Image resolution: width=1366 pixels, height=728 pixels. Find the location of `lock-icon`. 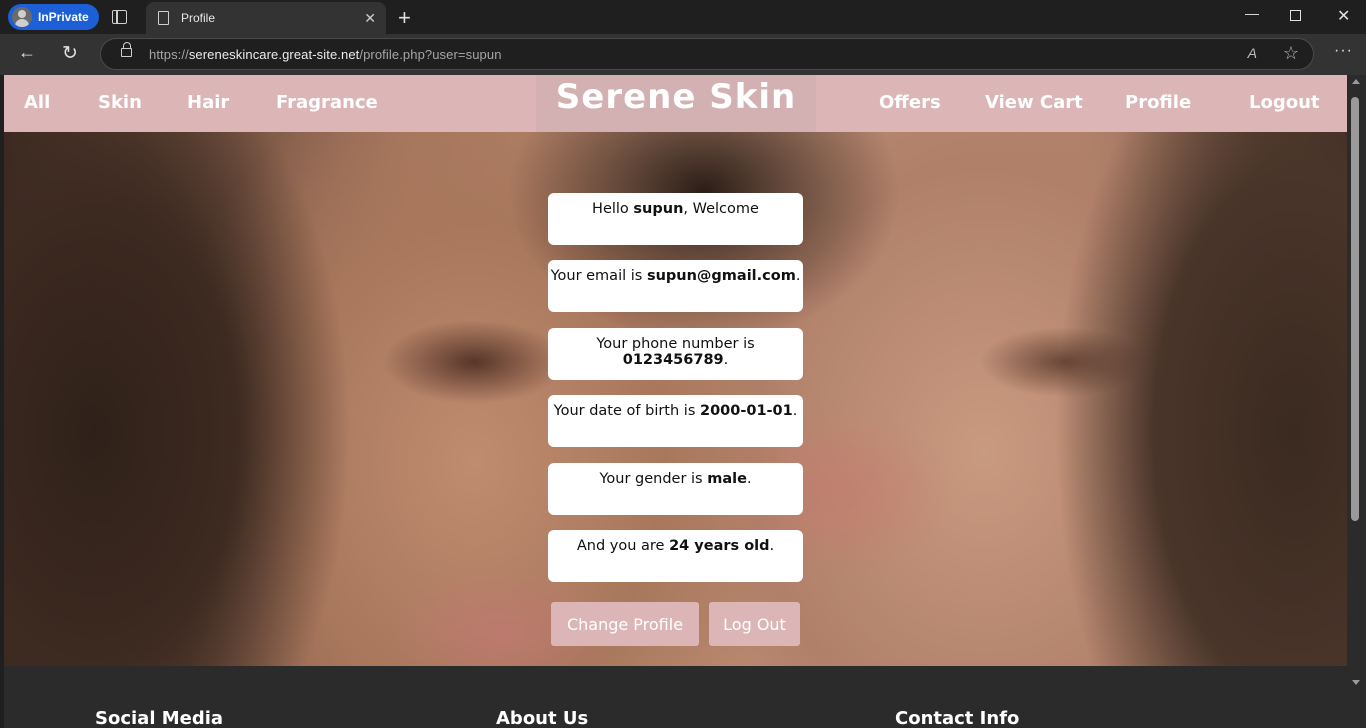

lock-icon is located at coordinates (126, 49).